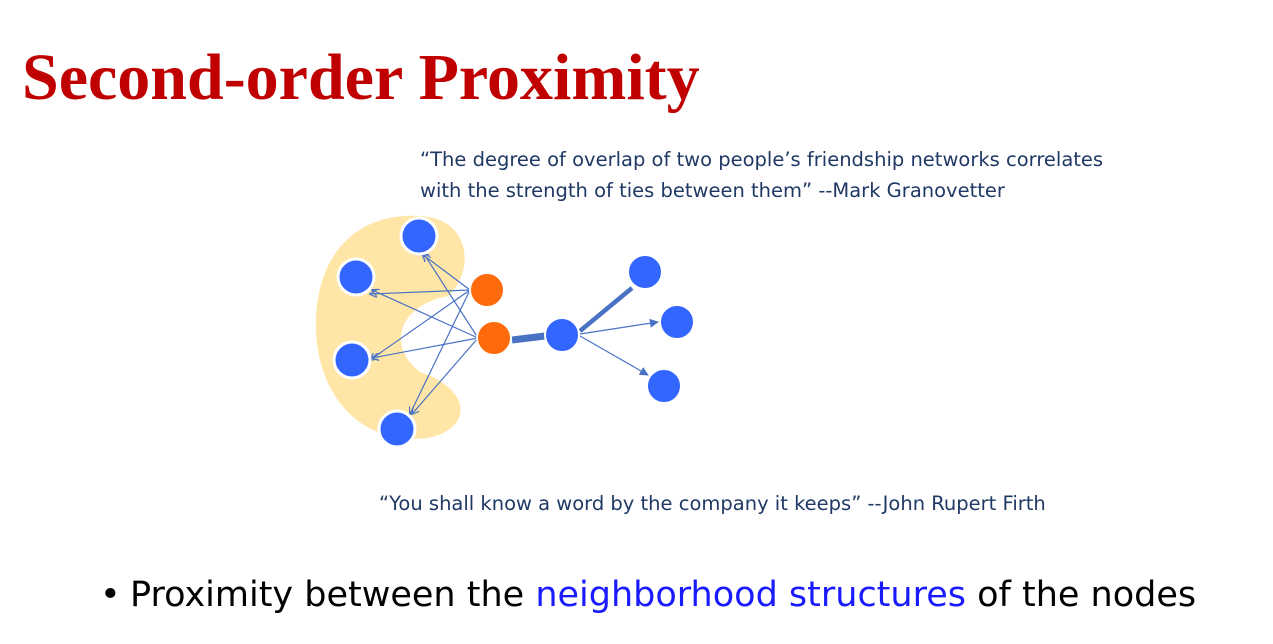  I want to click on right-cluster-nodes, so click(619, 329).